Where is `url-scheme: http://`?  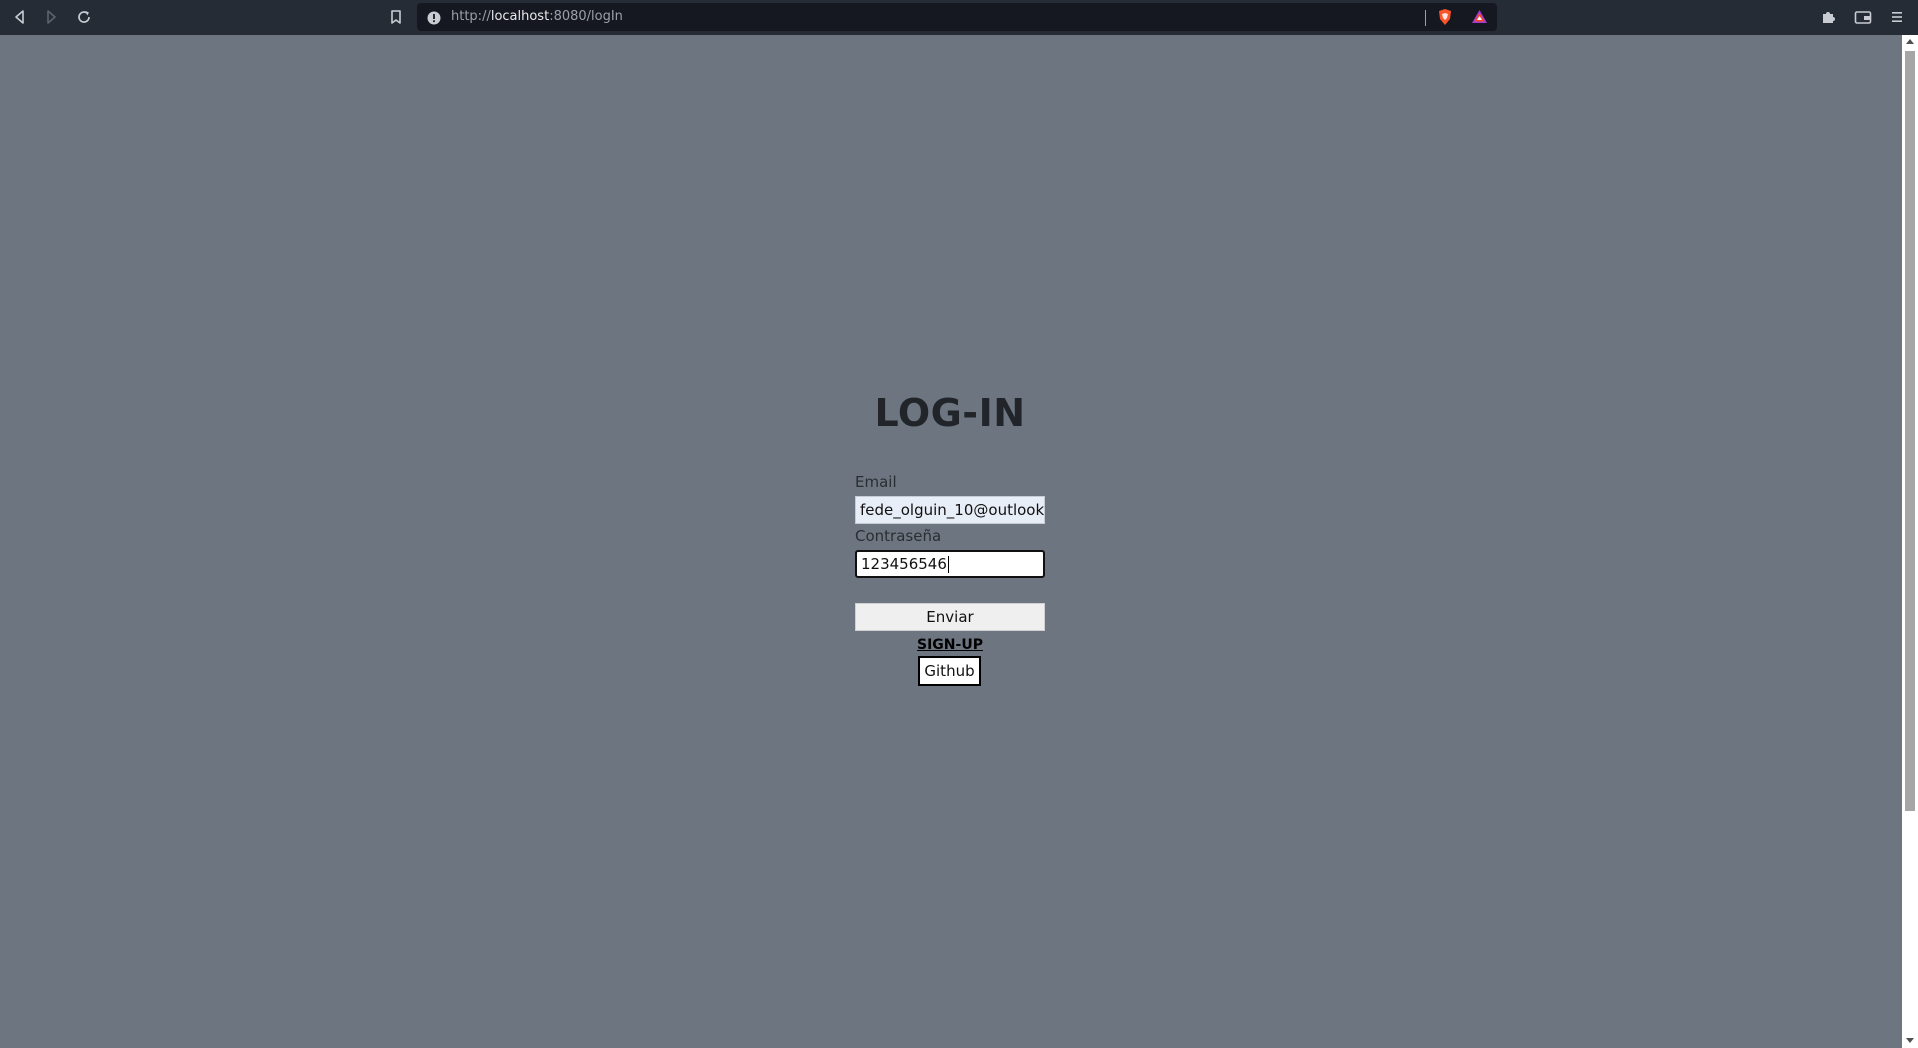
url-scheme: http:// is located at coordinates (471, 16).